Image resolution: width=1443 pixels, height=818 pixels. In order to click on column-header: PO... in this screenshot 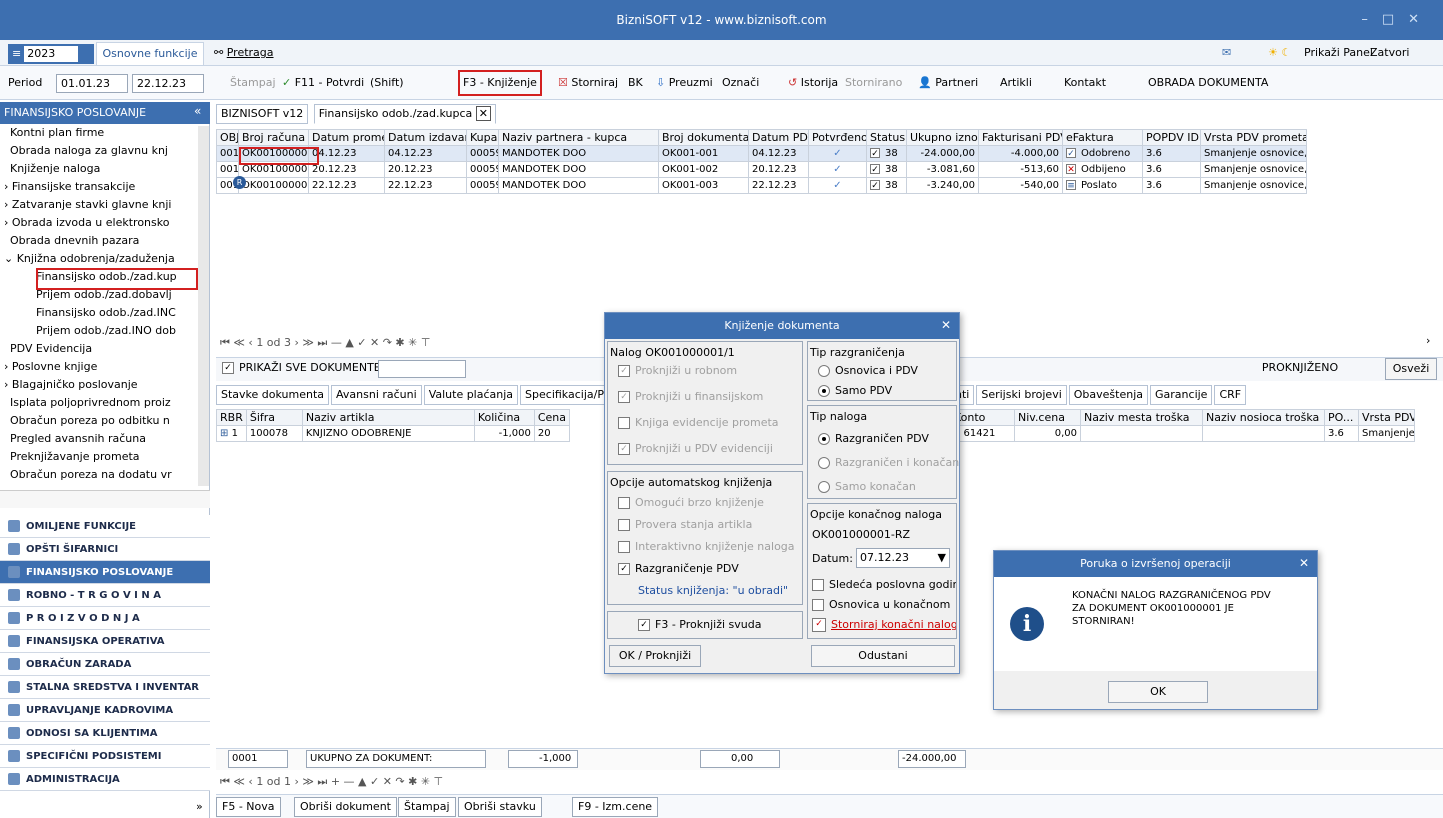, I will do `click(1341, 417)`.